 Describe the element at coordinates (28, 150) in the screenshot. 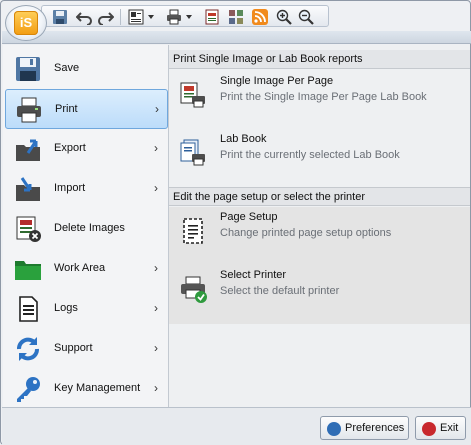

I see `export-icon` at that location.